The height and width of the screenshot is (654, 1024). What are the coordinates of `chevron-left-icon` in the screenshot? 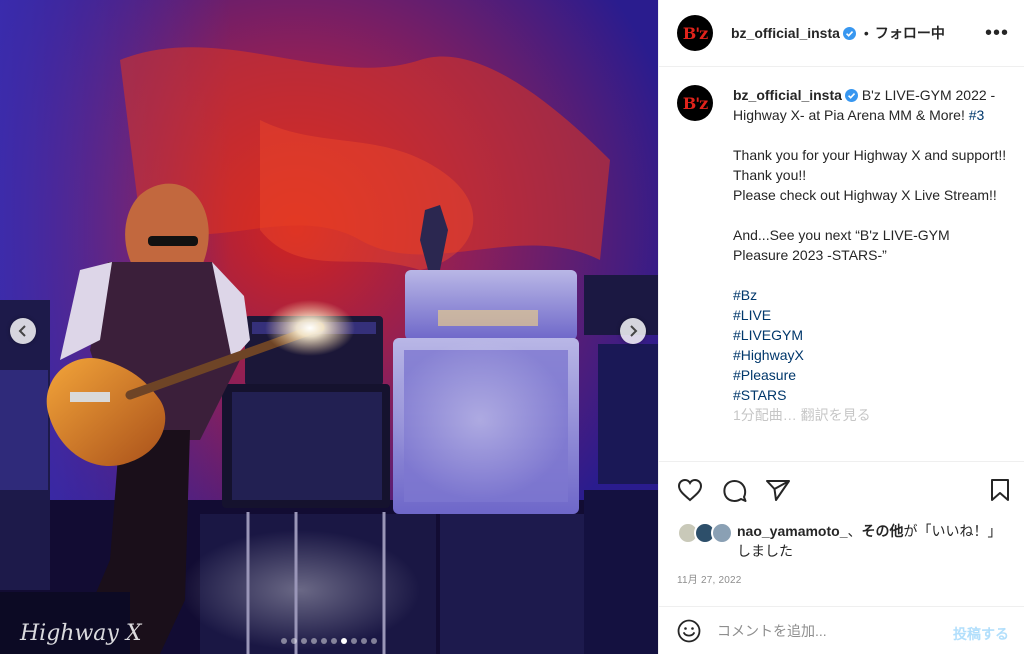 It's located at (22, 331).